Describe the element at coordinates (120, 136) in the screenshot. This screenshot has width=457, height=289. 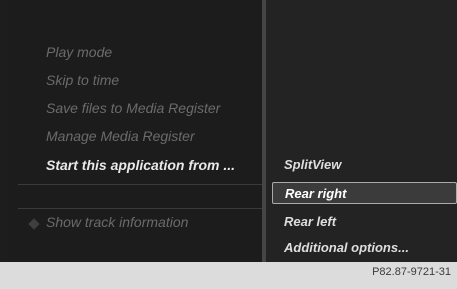
I see `menu-item-manage-media-register: Manage Media Register` at that location.